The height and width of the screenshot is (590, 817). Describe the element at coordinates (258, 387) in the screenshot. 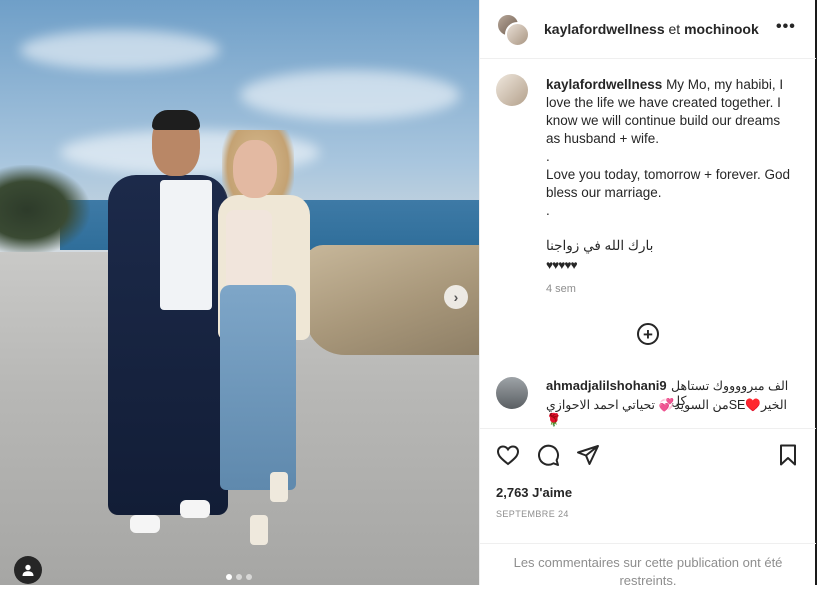

I see `woman-jeans` at that location.